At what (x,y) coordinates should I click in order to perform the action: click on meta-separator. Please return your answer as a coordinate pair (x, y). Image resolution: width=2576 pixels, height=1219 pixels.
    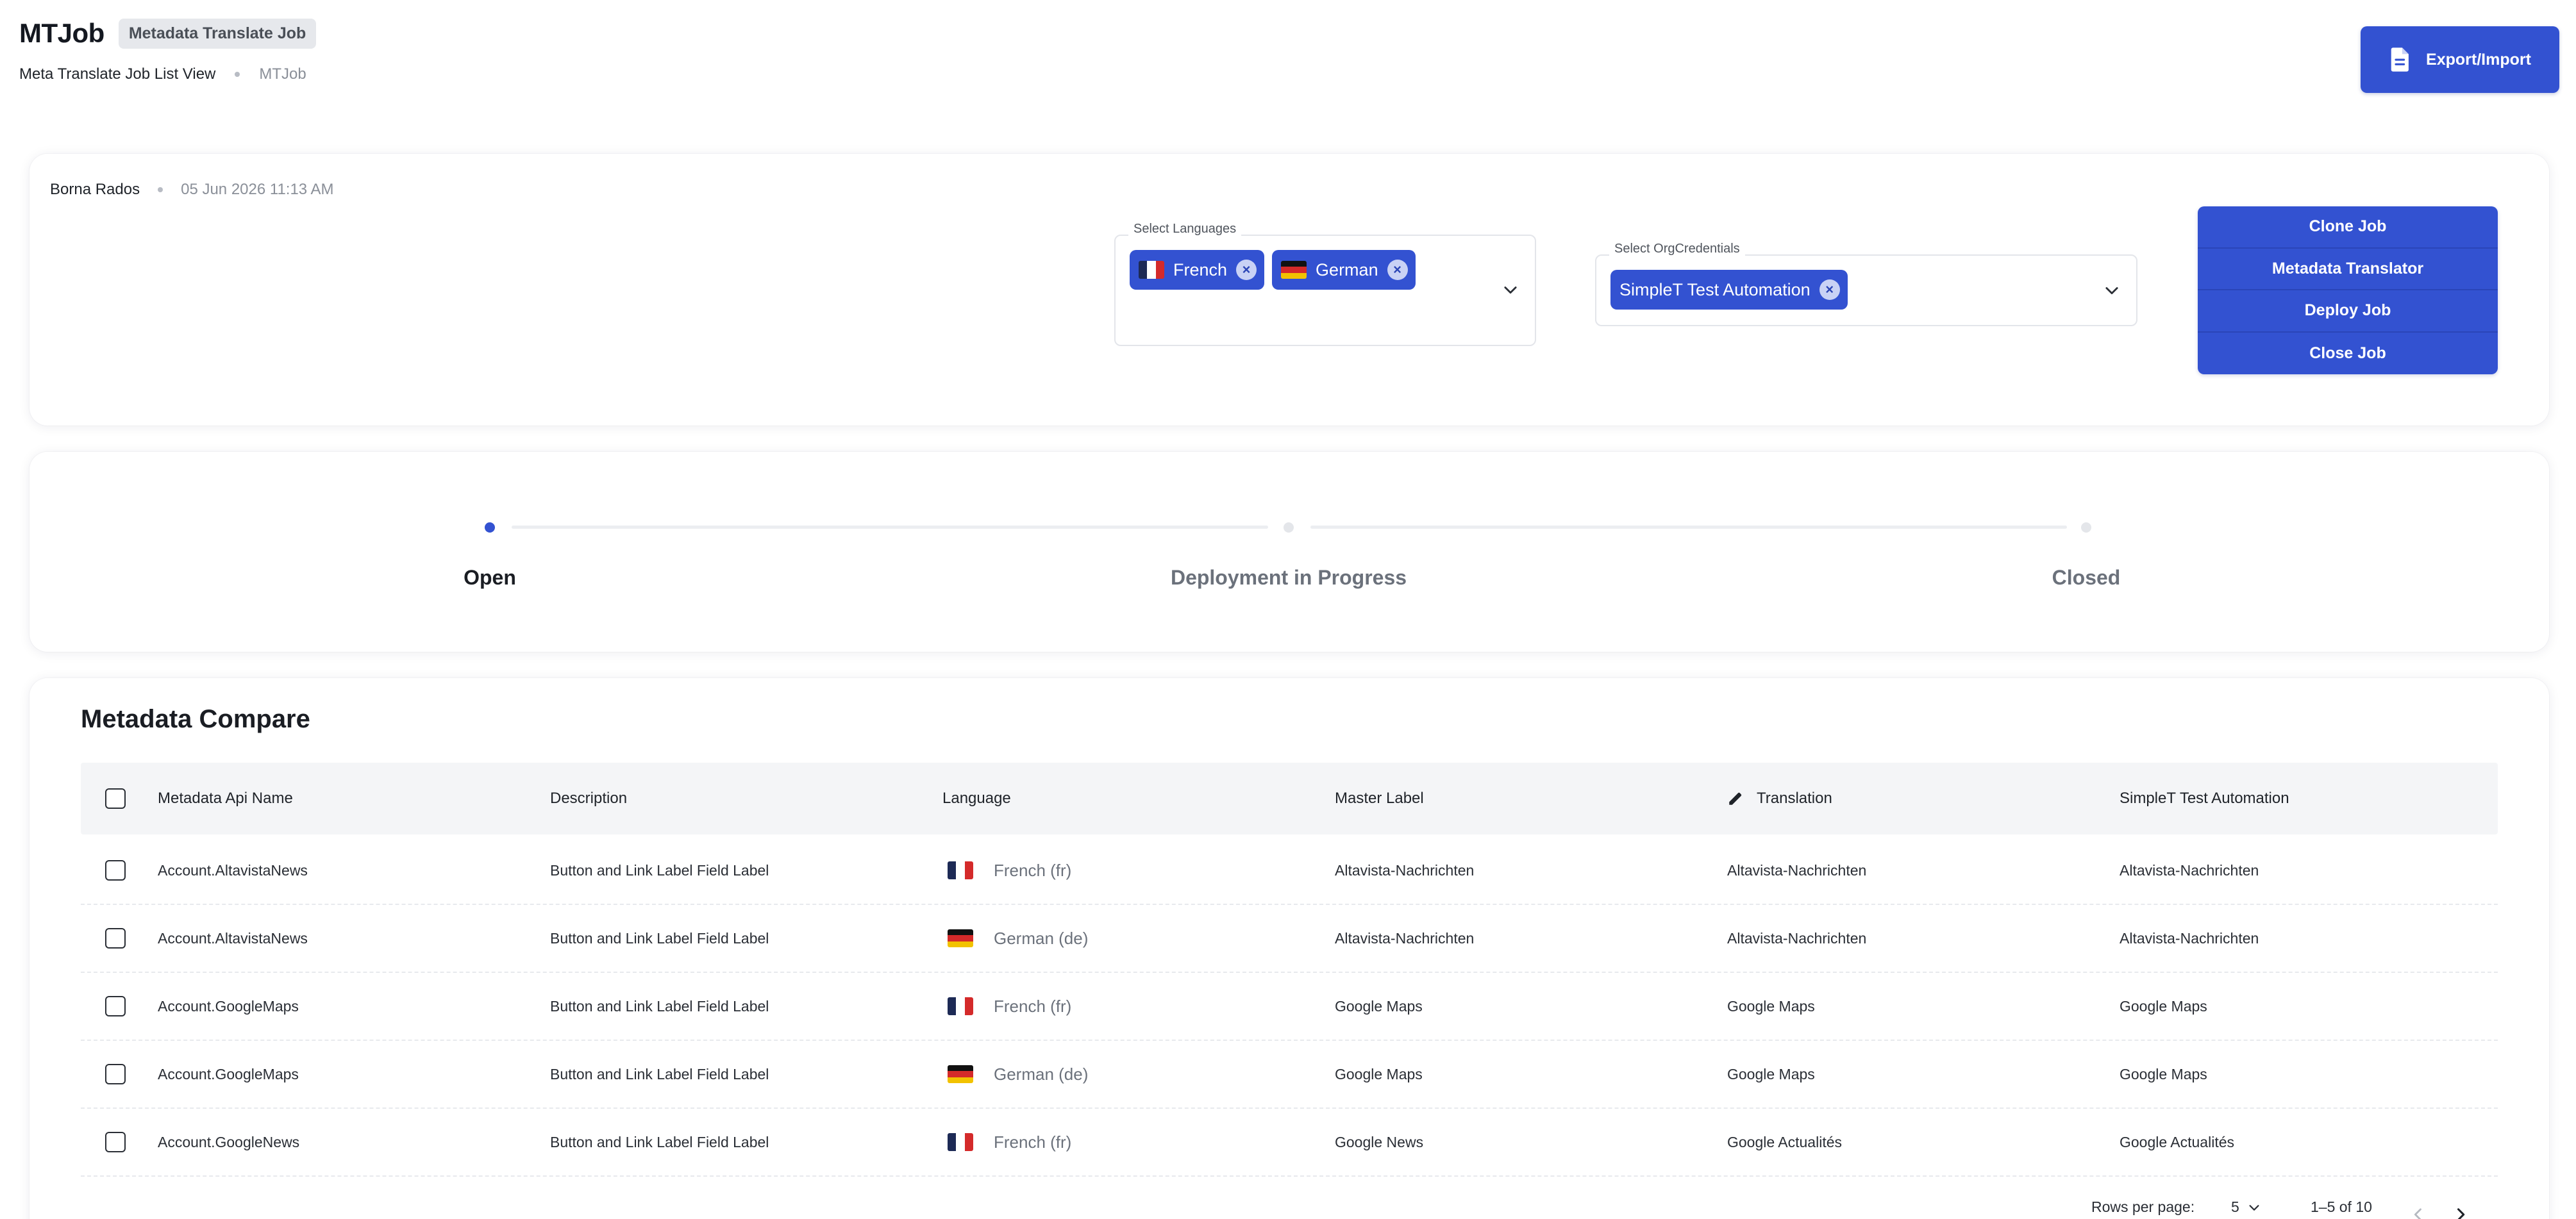
    Looking at the image, I should click on (160, 189).